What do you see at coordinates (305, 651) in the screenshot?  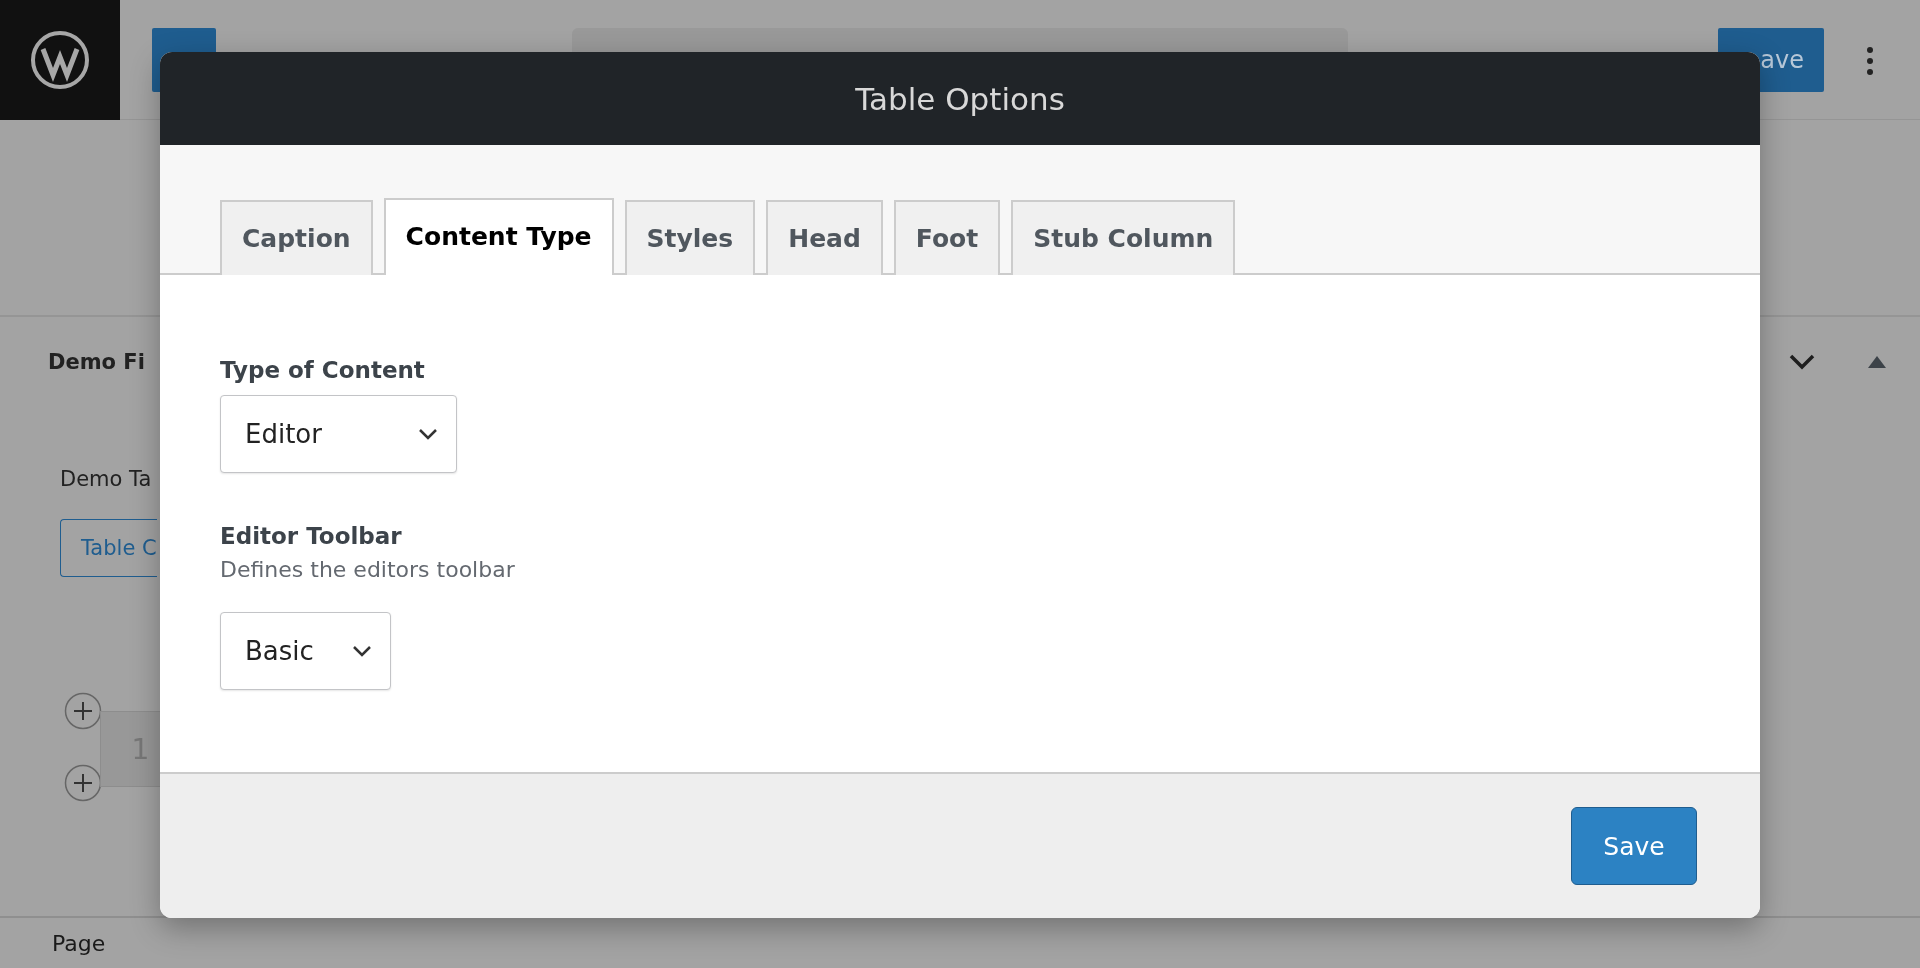 I see `select-dropdown: Basic` at bounding box center [305, 651].